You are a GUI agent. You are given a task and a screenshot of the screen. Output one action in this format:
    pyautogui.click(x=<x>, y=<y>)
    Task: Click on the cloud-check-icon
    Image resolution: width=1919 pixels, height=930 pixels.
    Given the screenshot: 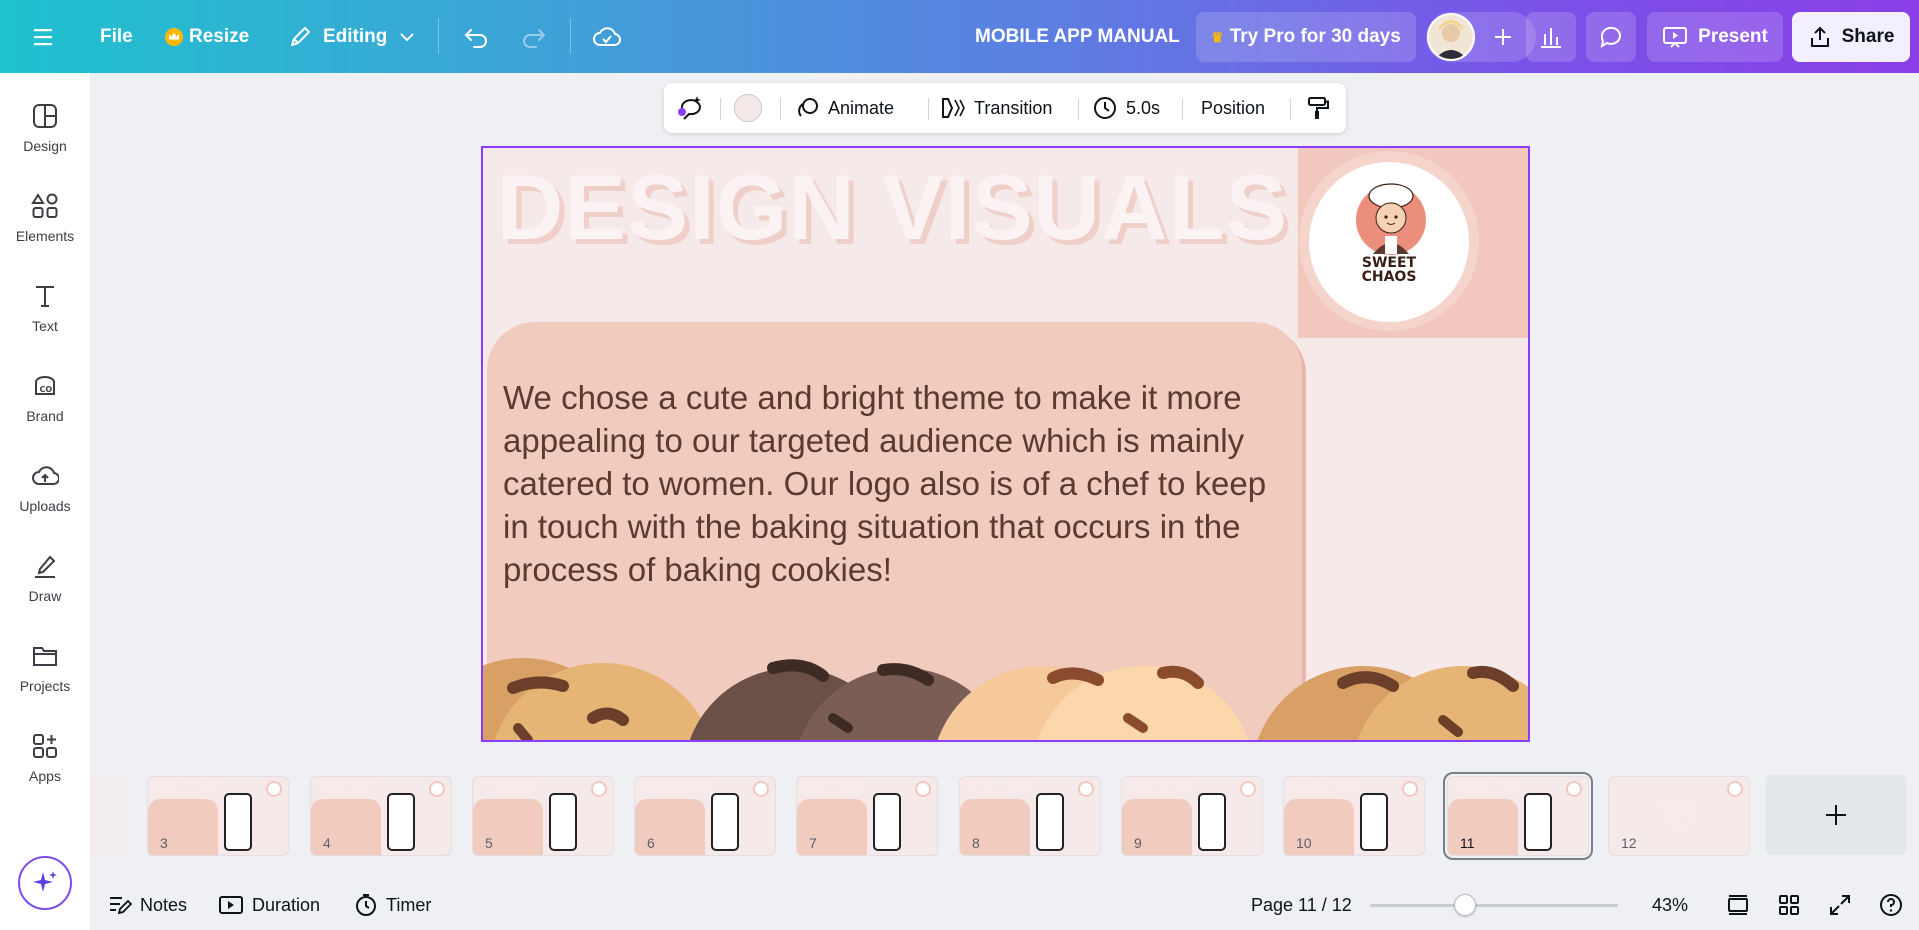 What is the action you would take?
    pyautogui.click(x=607, y=36)
    